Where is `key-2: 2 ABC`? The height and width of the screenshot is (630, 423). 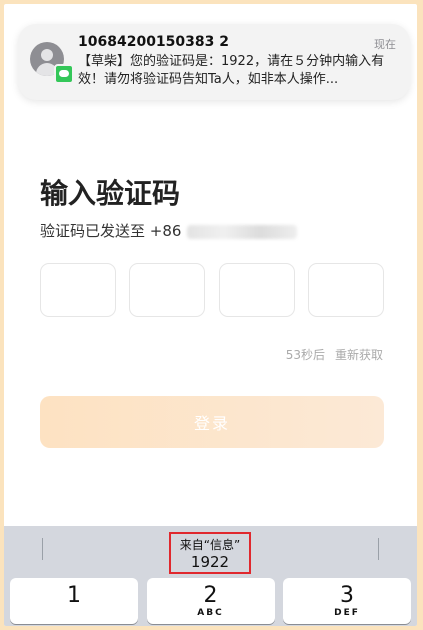
key-2: 2 ABC is located at coordinates (210, 601).